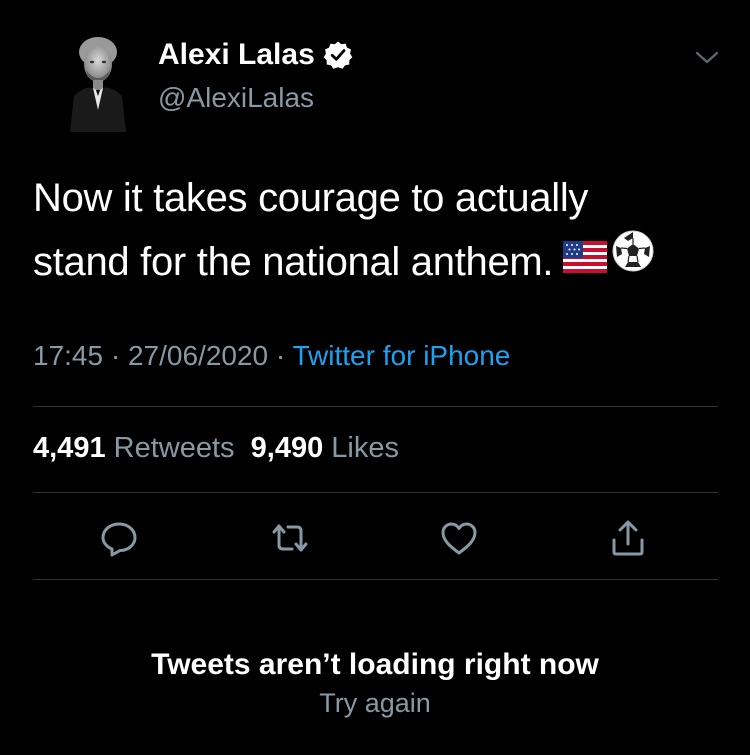 The height and width of the screenshot is (755, 750). I want to click on author-name: Alexi Lalas, so click(236, 55).